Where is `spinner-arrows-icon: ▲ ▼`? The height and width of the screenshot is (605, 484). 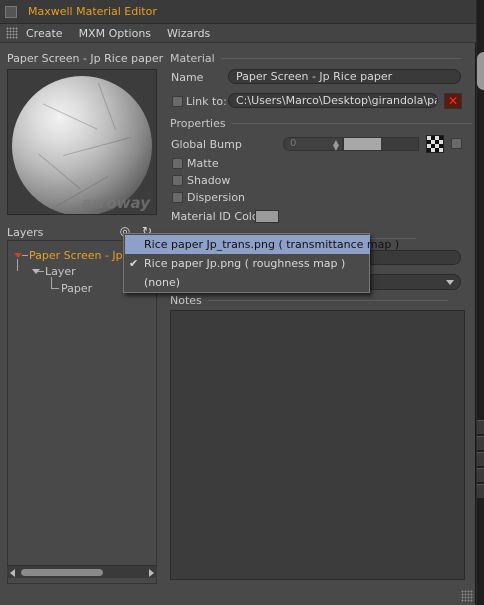
spinner-arrows-icon: ▲ ▼ is located at coordinates (336, 145).